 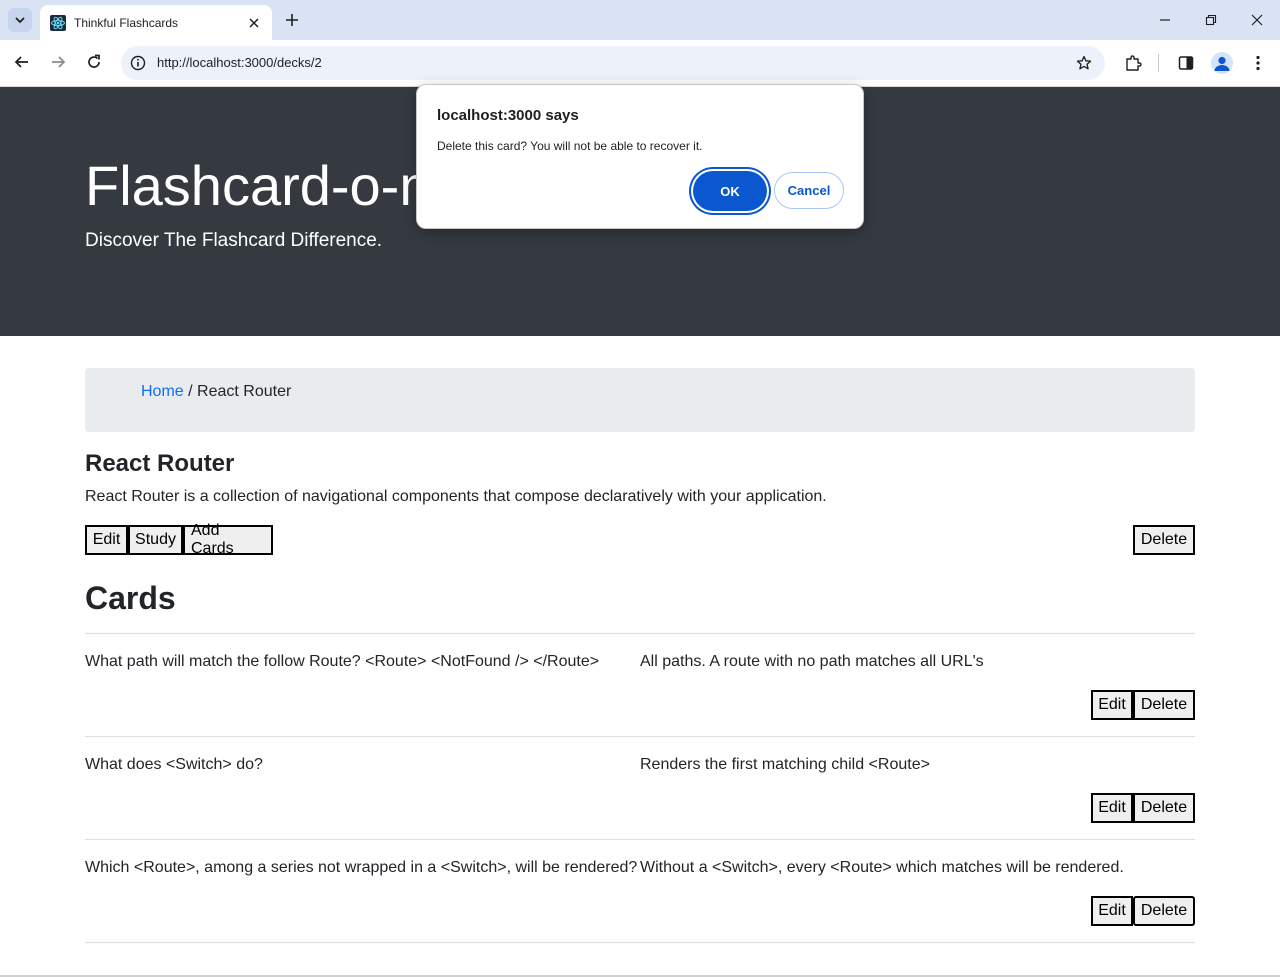 I want to click on breadcrumb: Home / React Router, so click(x=640, y=400).